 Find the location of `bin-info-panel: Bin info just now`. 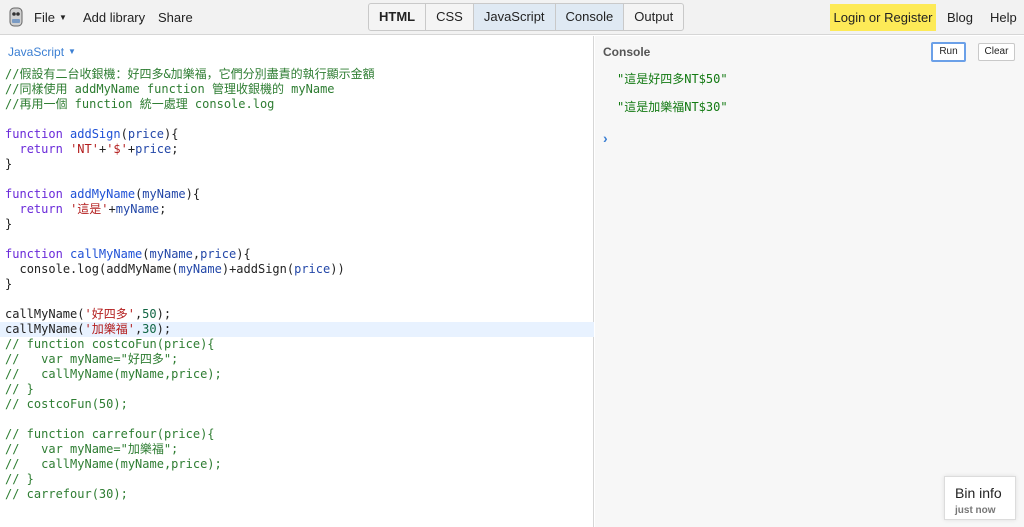

bin-info-panel: Bin info just now is located at coordinates (980, 498).